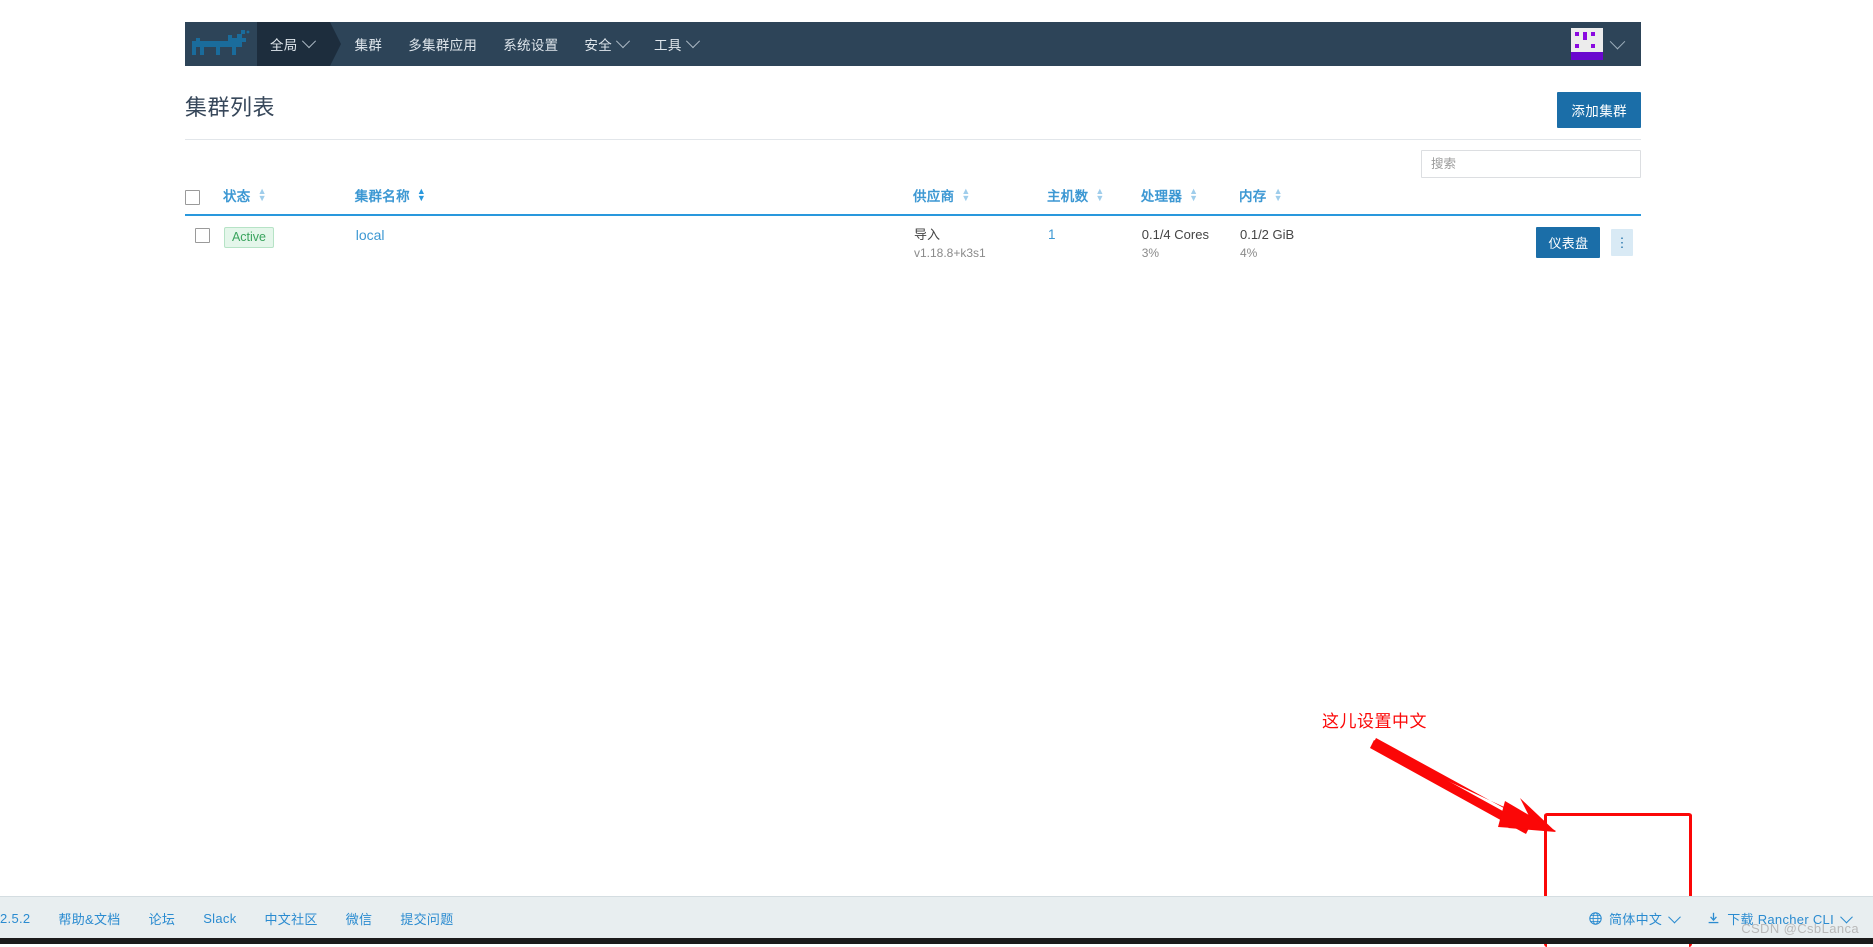  Describe the element at coordinates (192, 197) in the screenshot. I see `select-all-checkbox` at that location.